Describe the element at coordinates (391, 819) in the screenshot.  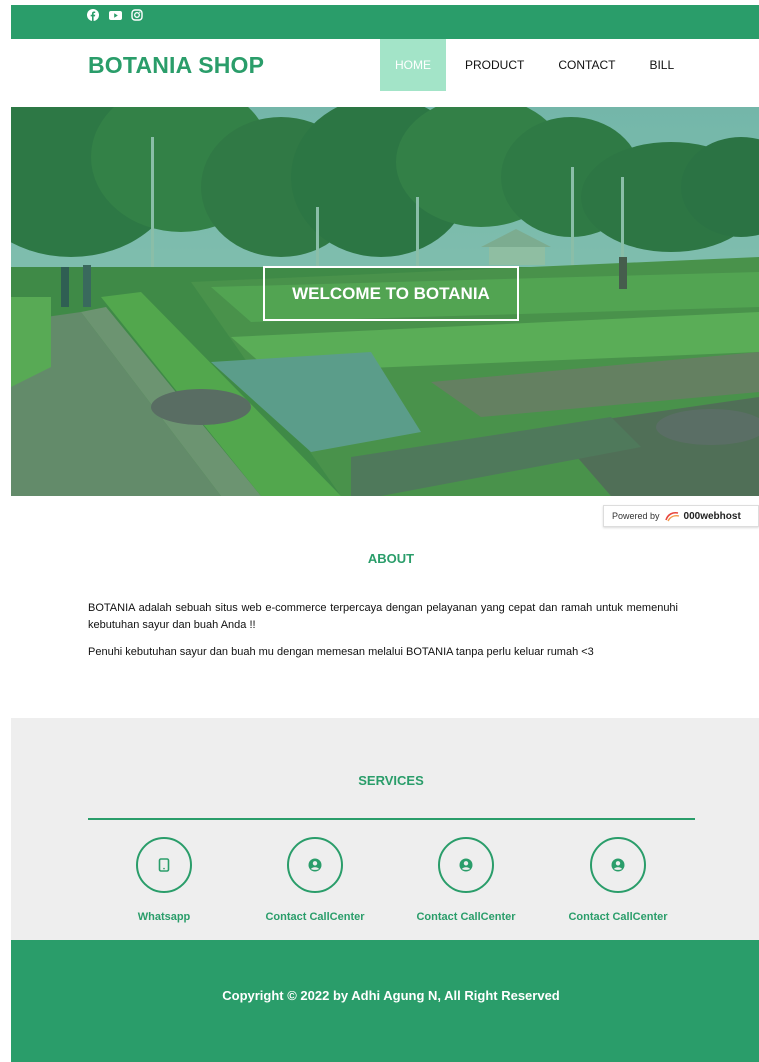
I see `services-divider` at that location.